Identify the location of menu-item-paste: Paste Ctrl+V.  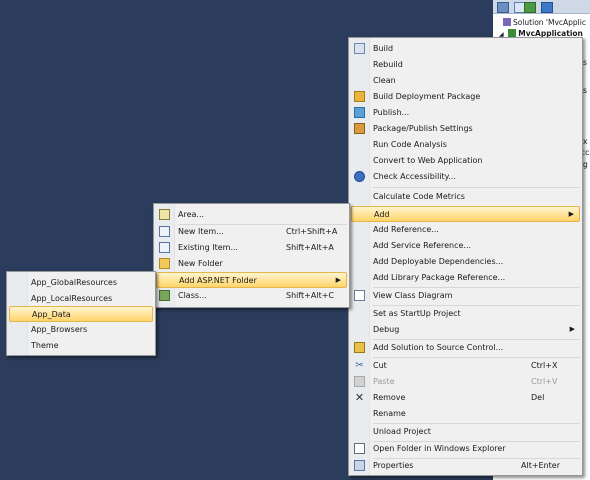
(465, 382).